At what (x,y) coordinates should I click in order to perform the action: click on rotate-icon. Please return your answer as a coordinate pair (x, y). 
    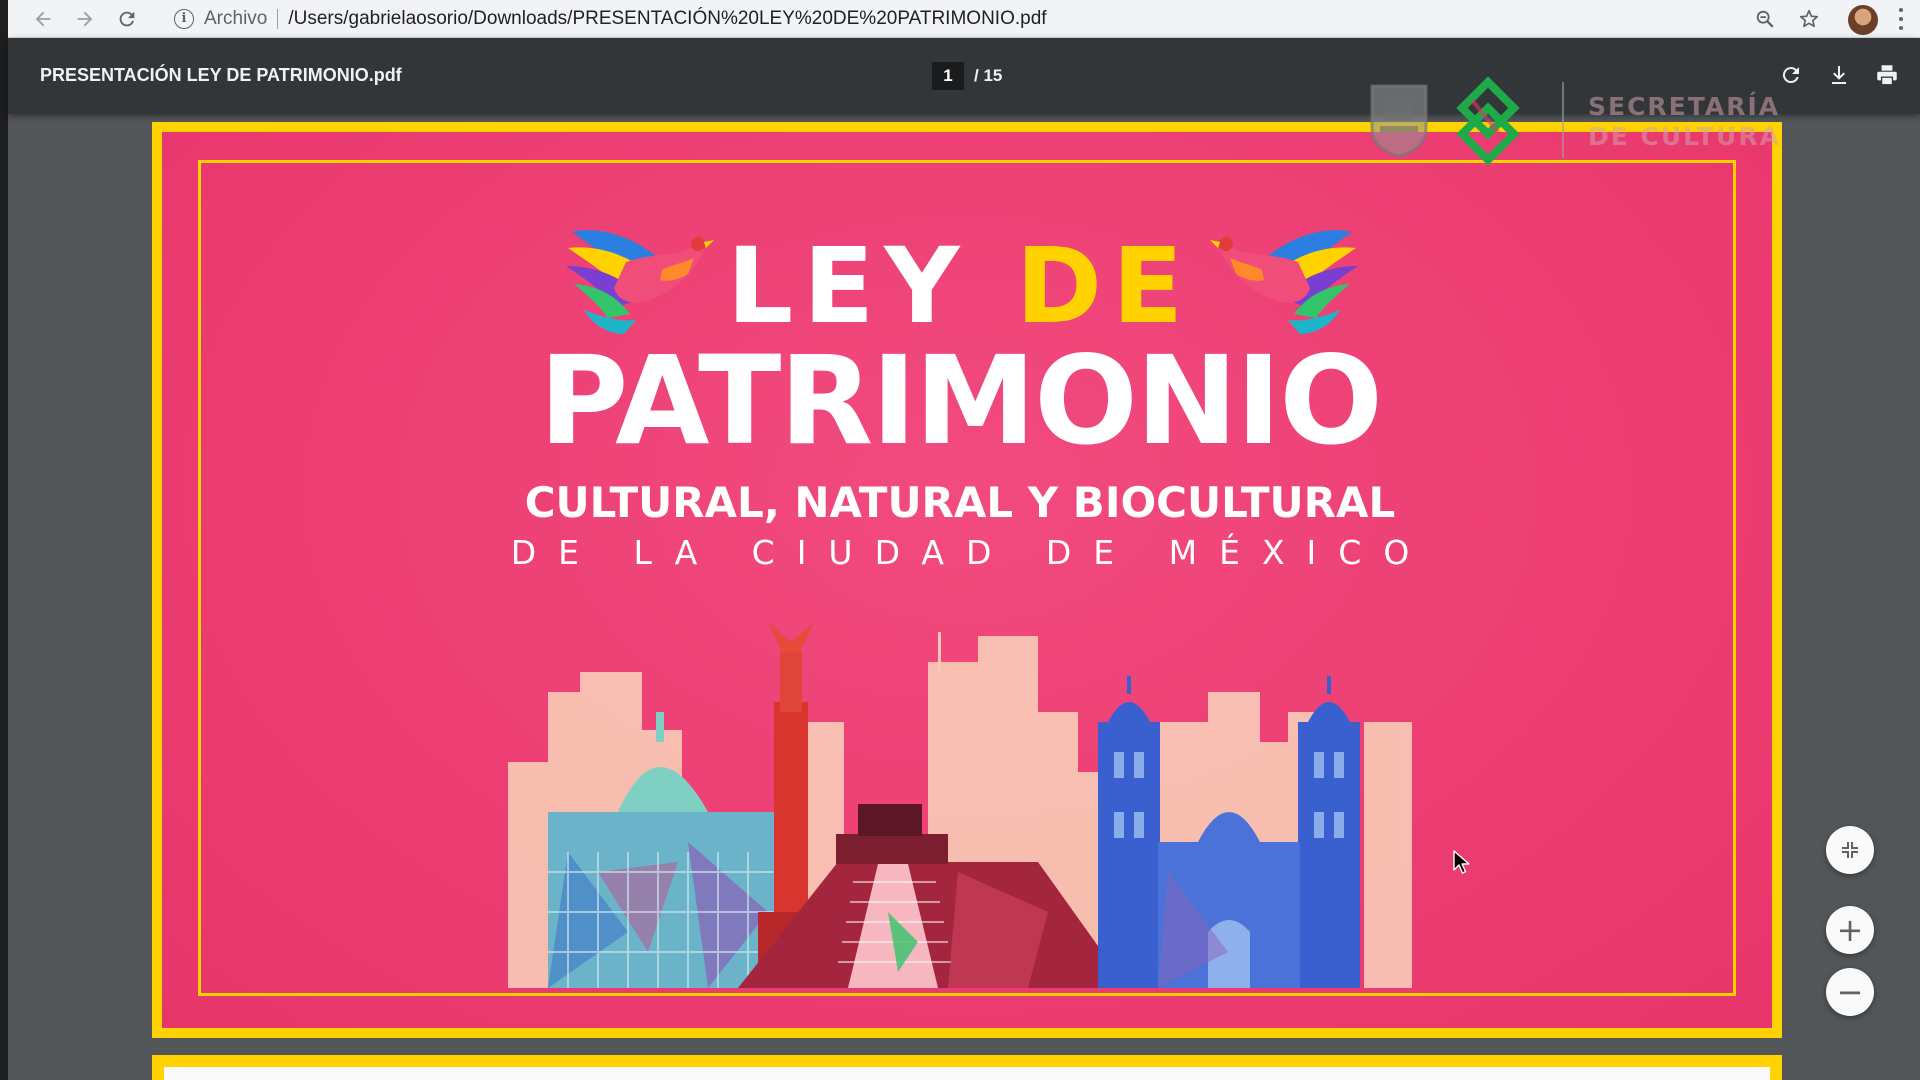
    Looking at the image, I should click on (1790, 75).